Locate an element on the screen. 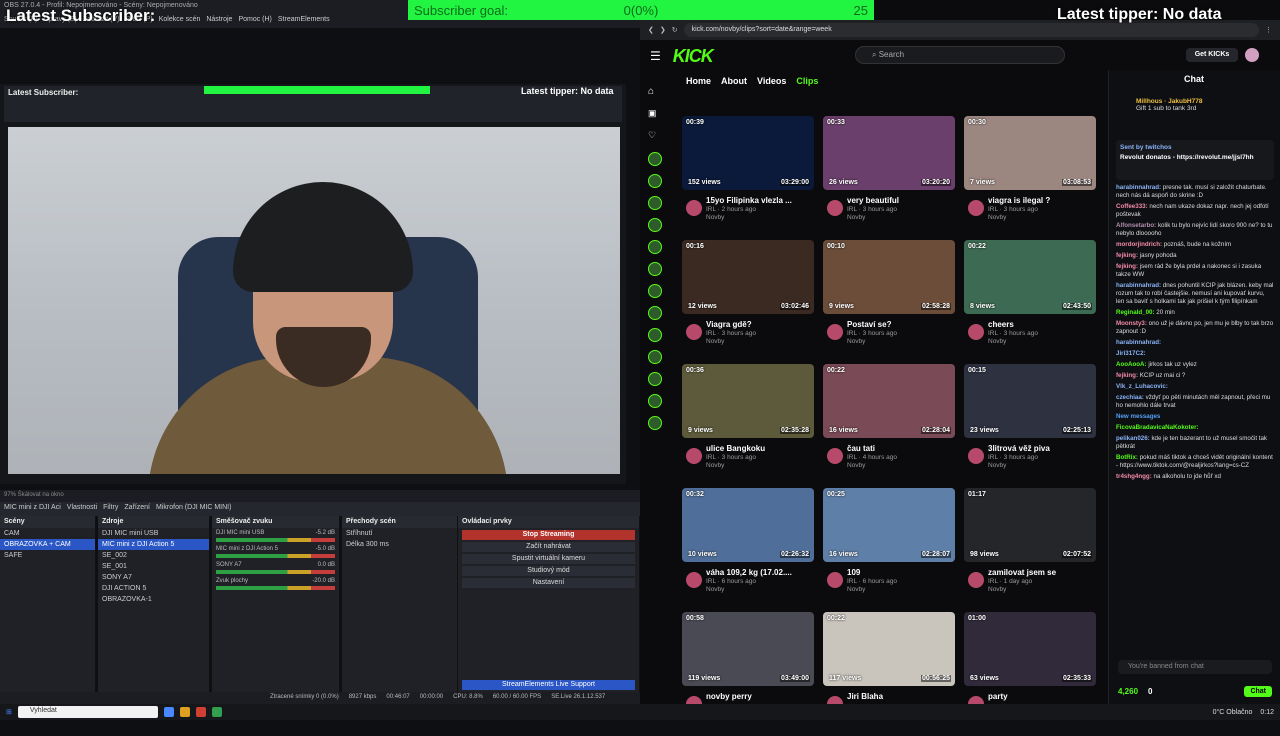 This screenshot has height=736, width=1280. mixer-channel: MIC mini z DJI Action 5 -5.0 dB is located at coordinates (275, 552).